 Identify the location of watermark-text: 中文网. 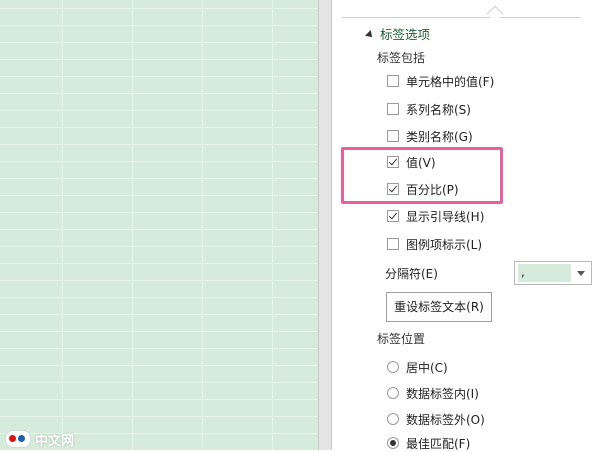
(55, 441).